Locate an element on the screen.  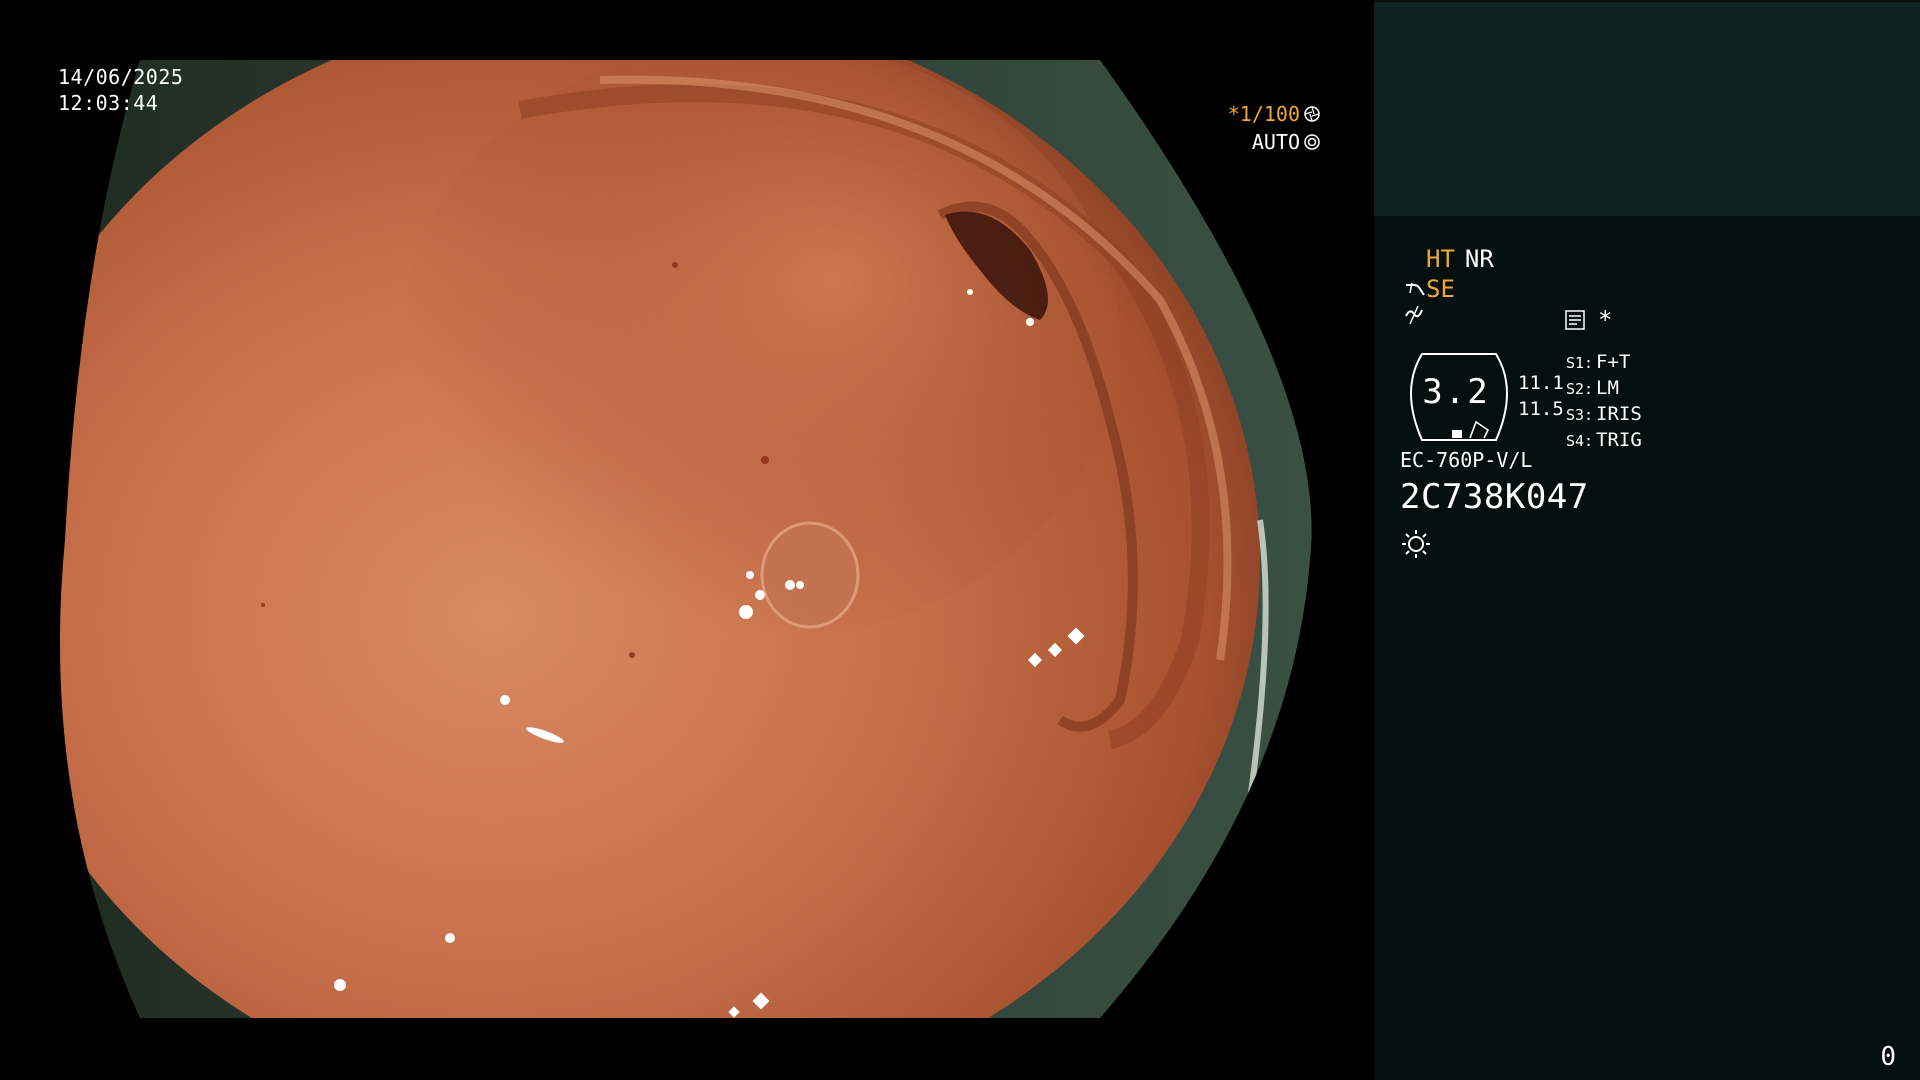
gauge-side-top: 11.1 is located at coordinates (1541, 383).